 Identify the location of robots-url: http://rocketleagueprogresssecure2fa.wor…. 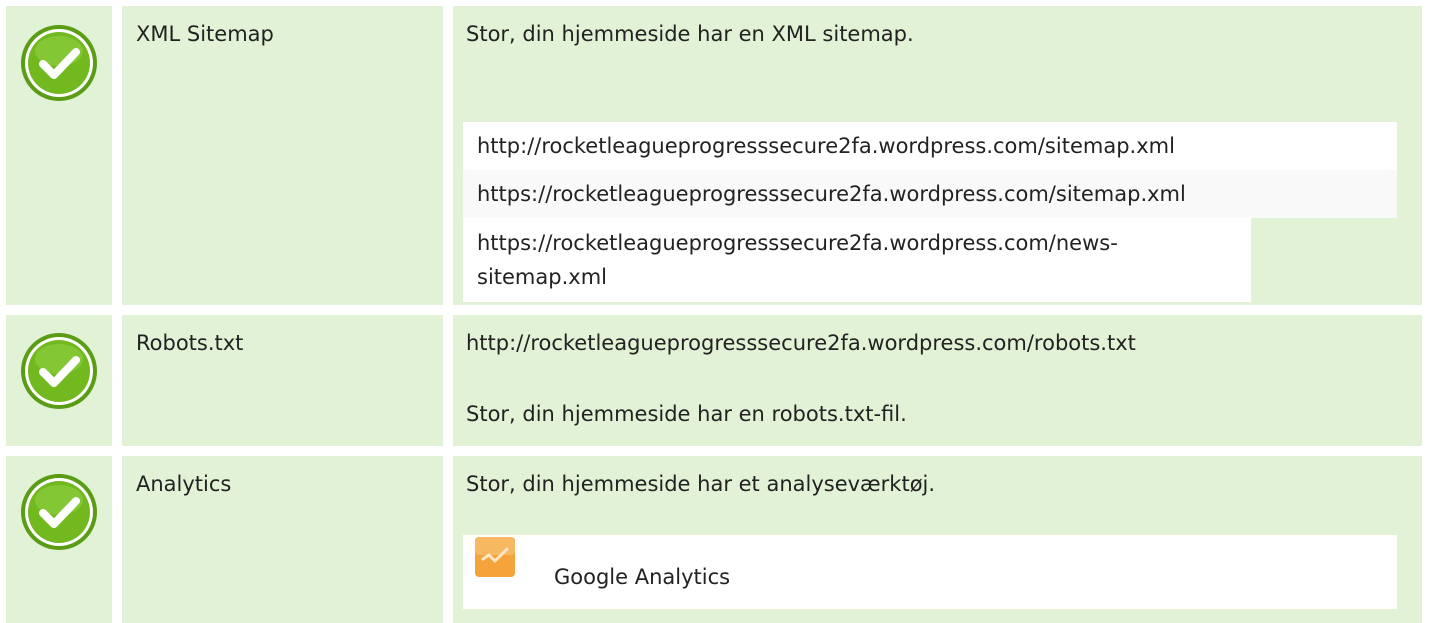
(801, 343).